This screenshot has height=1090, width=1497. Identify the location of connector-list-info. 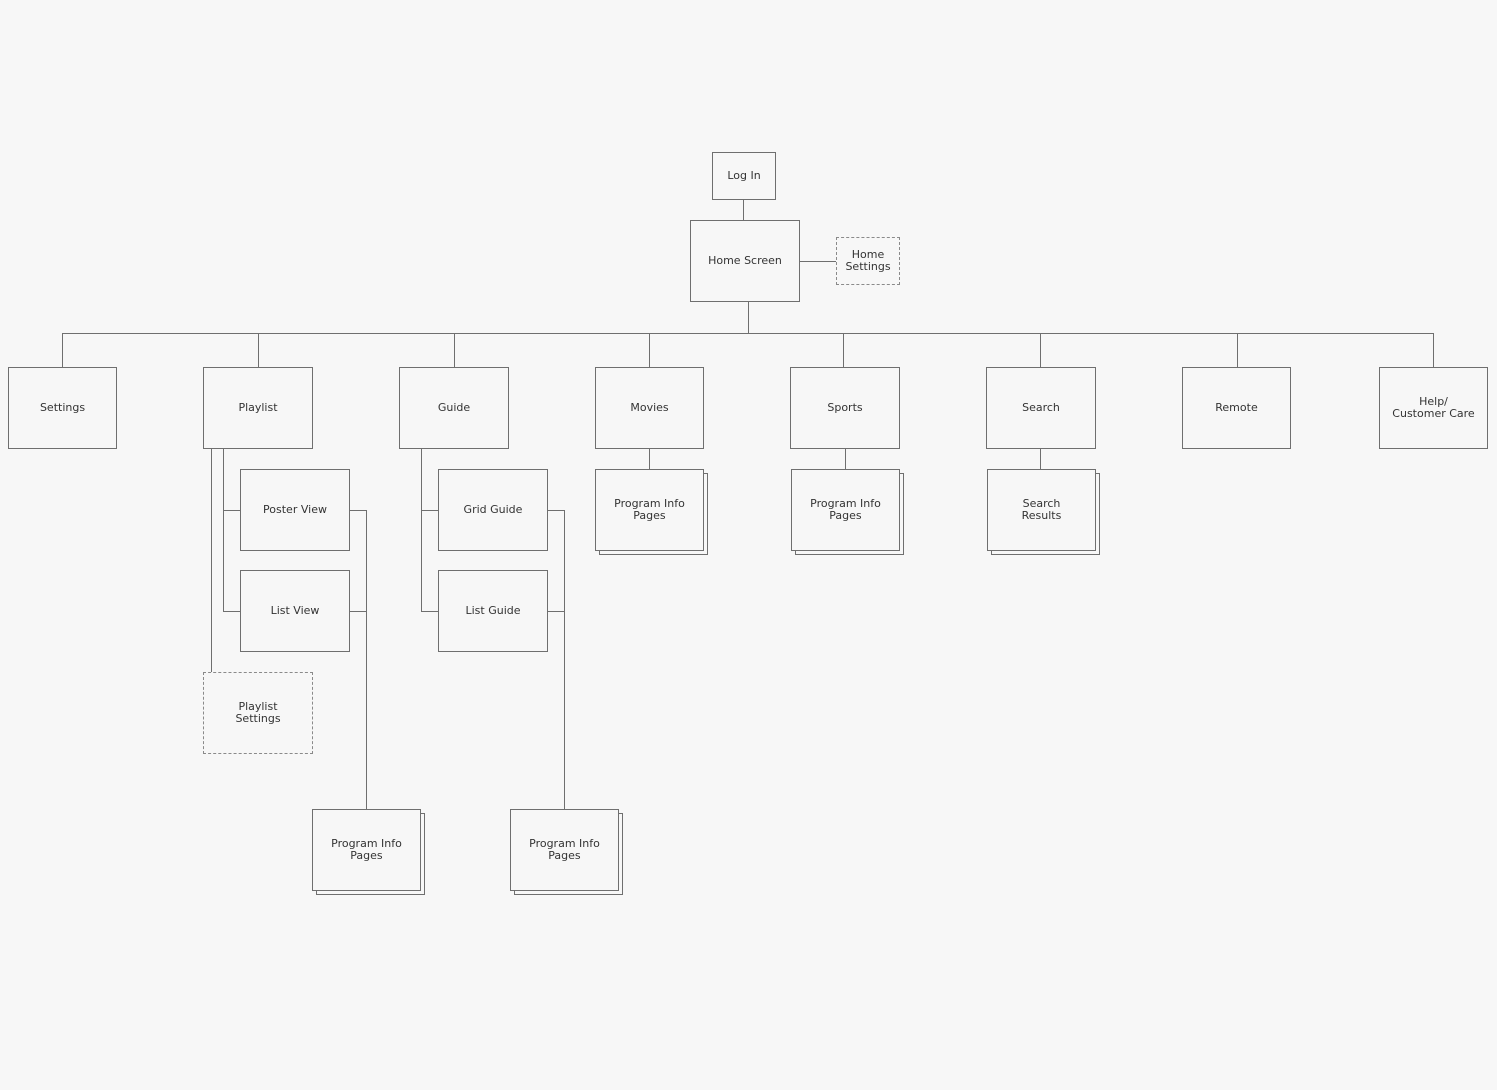
(357, 611).